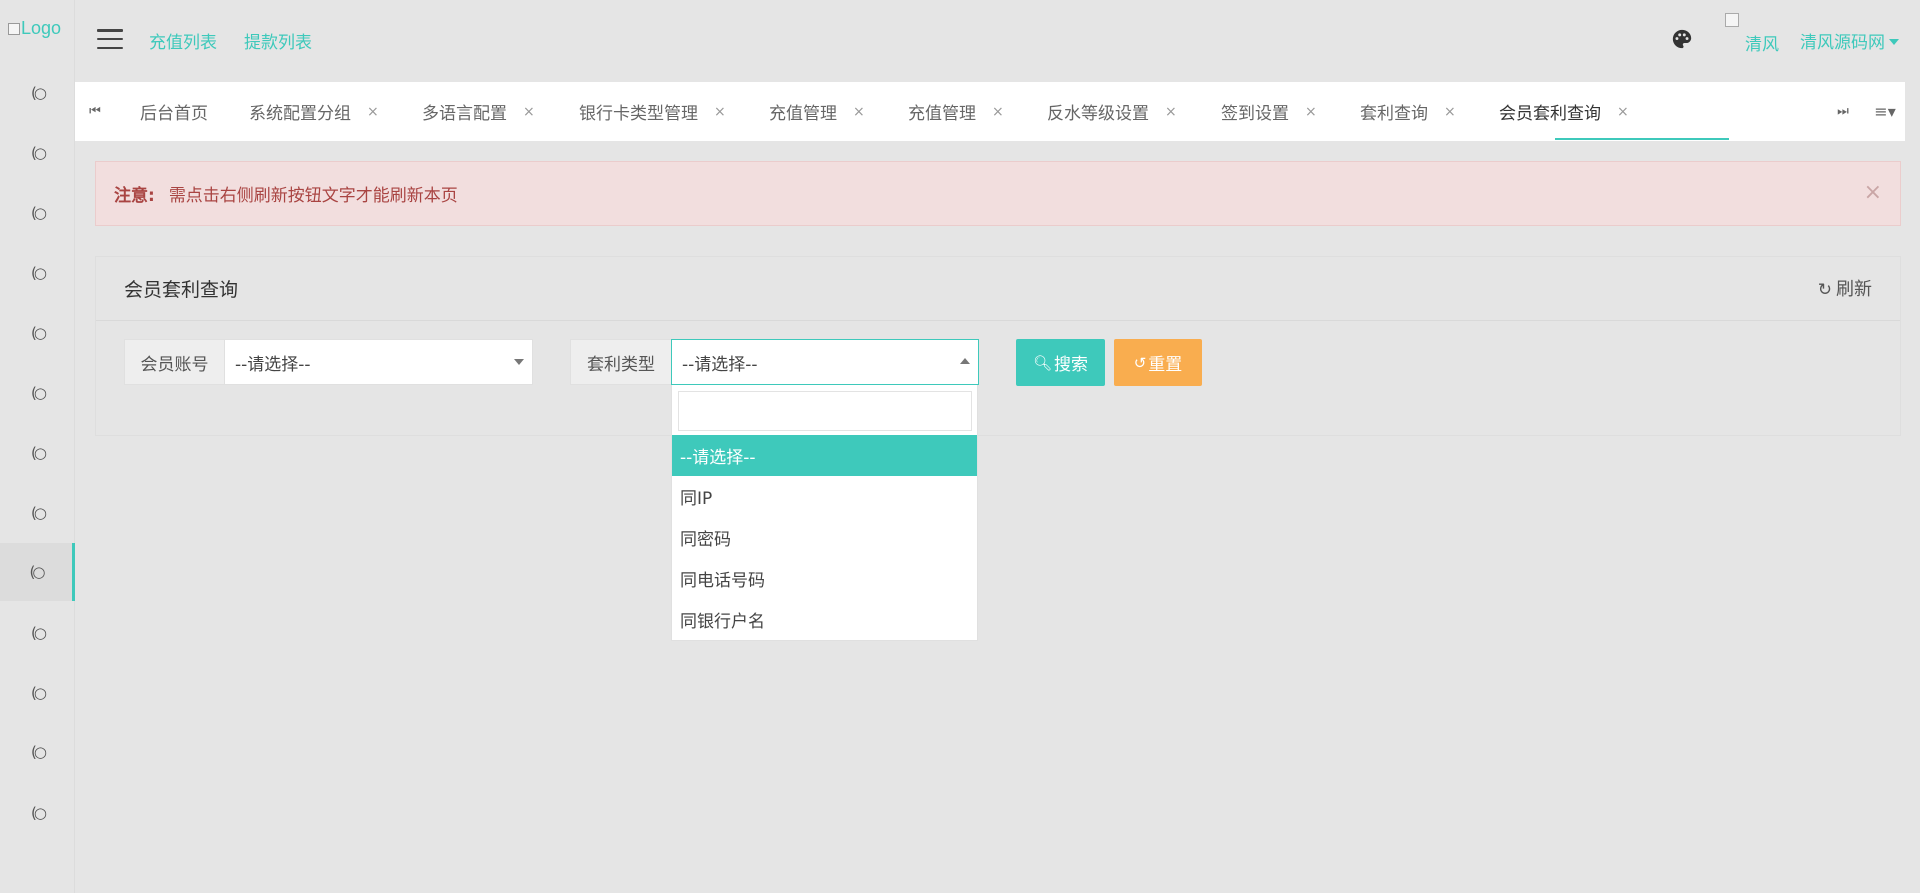 The width and height of the screenshot is (1920, 893). I want to click on search-button-label: 搜索, so click(1071, 365).